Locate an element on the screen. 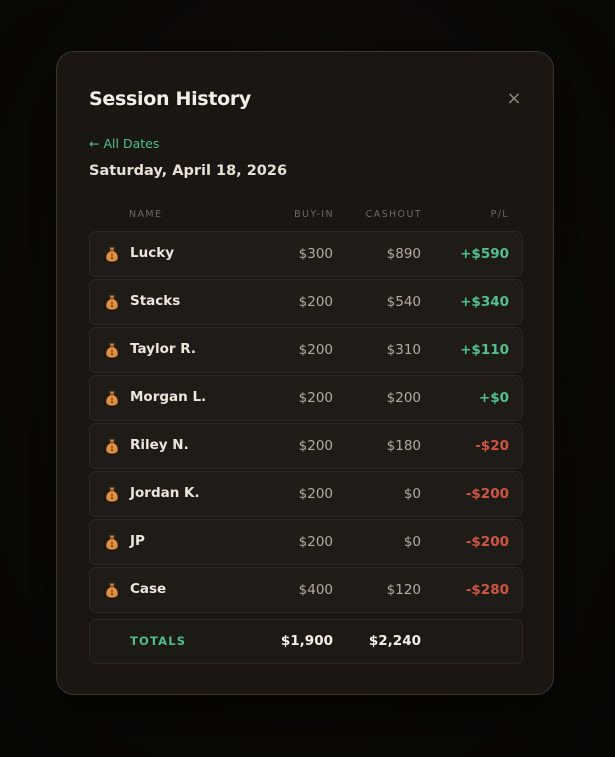  table-row: Jordan K. $200 $0 -$200 is located at coordinates (306, 494).